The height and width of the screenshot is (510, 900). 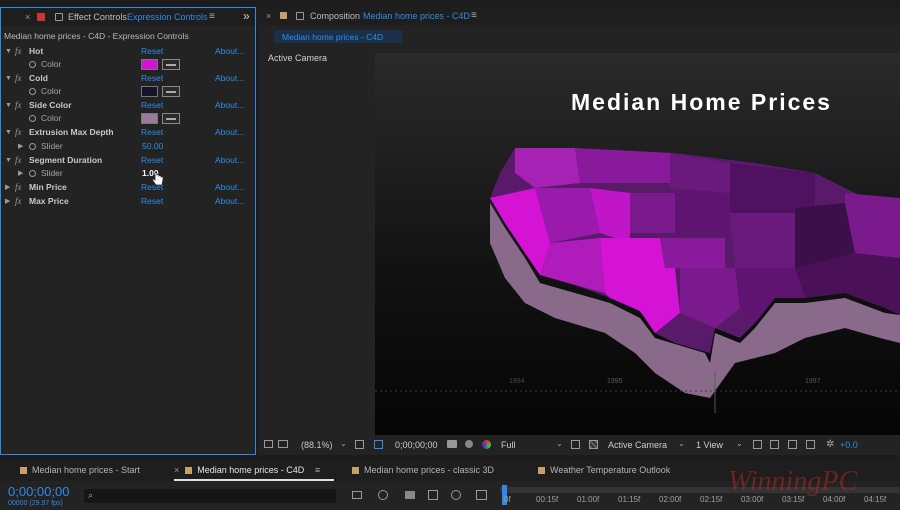 I want to click on region-of-interest-icon, so click(x=575, y=444).